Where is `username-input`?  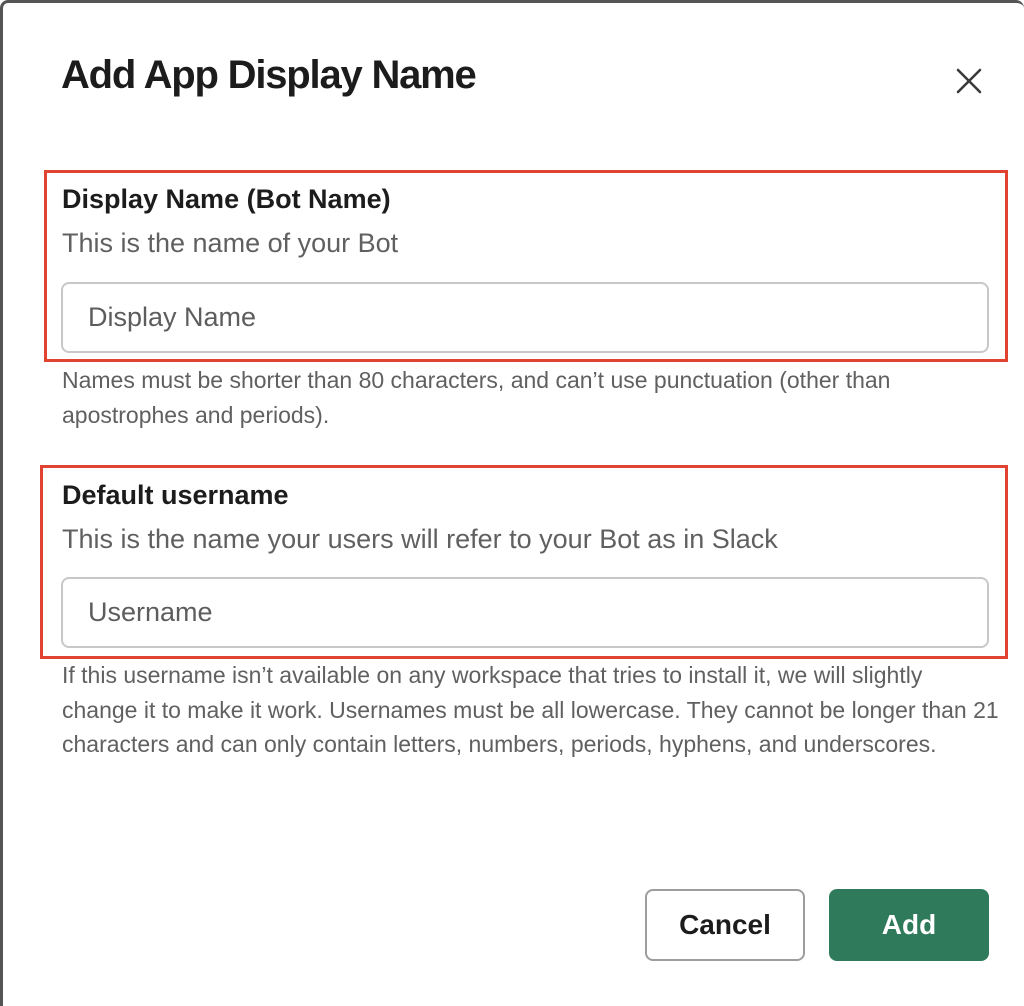
username-input is located at coordinates (525, 612).